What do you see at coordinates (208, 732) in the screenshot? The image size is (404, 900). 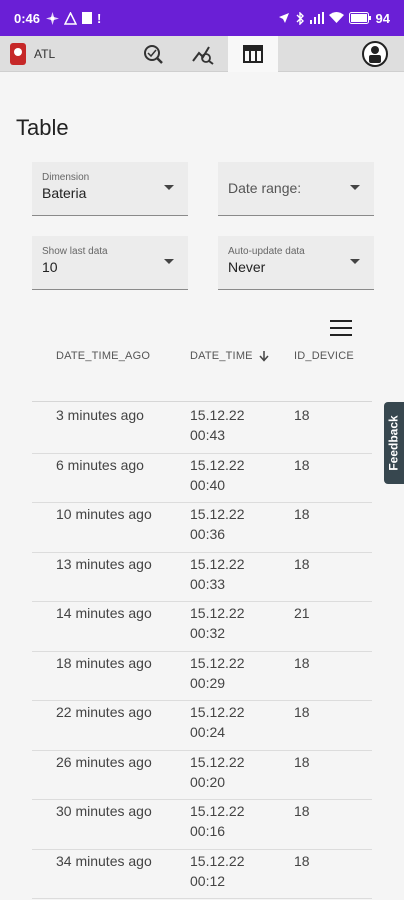 I see `cell-time: 00:24` at bounding box center [208, 732].